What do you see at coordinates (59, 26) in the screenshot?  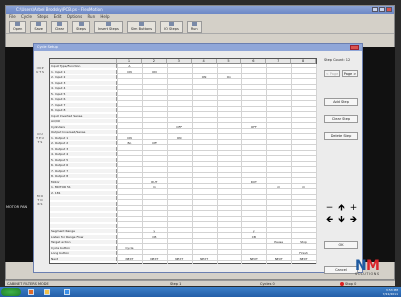 I see `toolbar-clear-button: Clear` at bounding box center [59, 26].